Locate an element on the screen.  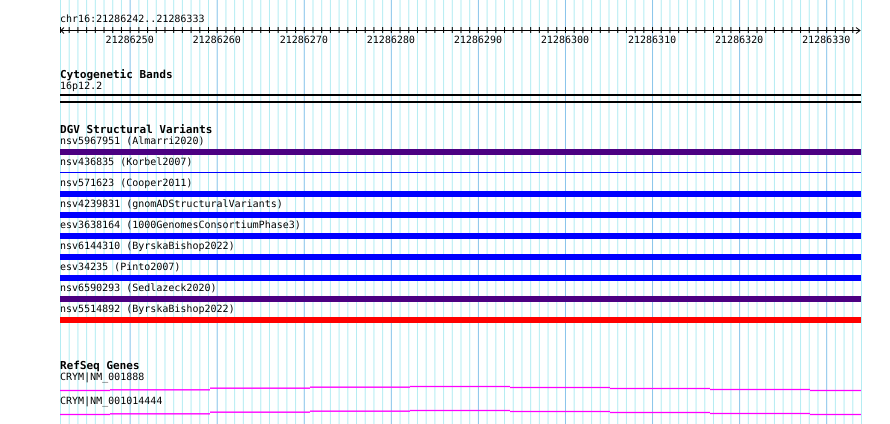
variant-label: nsv5967951 (Almarri2020) is located at coordinates (132, 142).